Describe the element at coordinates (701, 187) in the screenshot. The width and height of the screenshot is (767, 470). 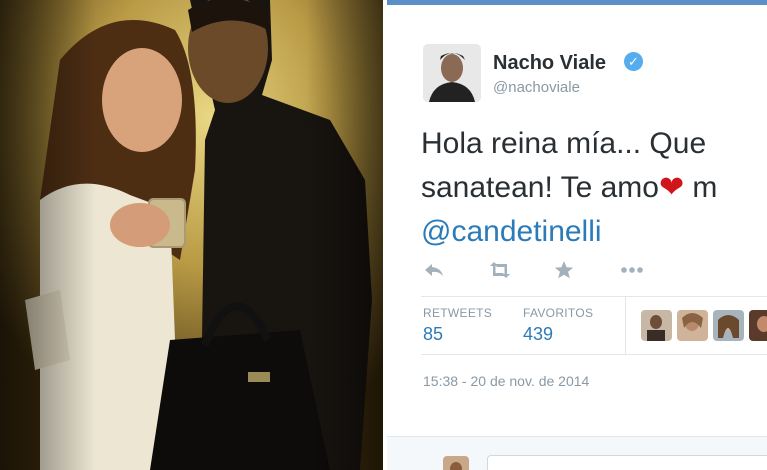
I see `tweet-text-line-2-end: m` at that location.